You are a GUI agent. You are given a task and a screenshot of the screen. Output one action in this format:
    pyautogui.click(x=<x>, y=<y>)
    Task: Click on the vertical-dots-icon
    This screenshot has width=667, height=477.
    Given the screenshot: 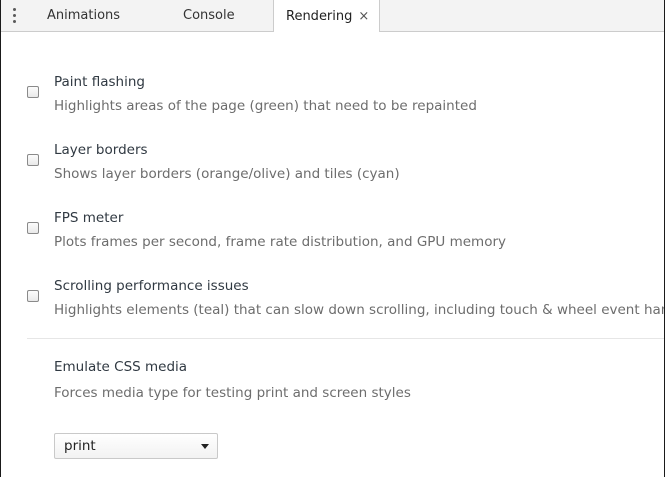 What is the action you would take?
    pyautogui.click(x=14, y=15)
    